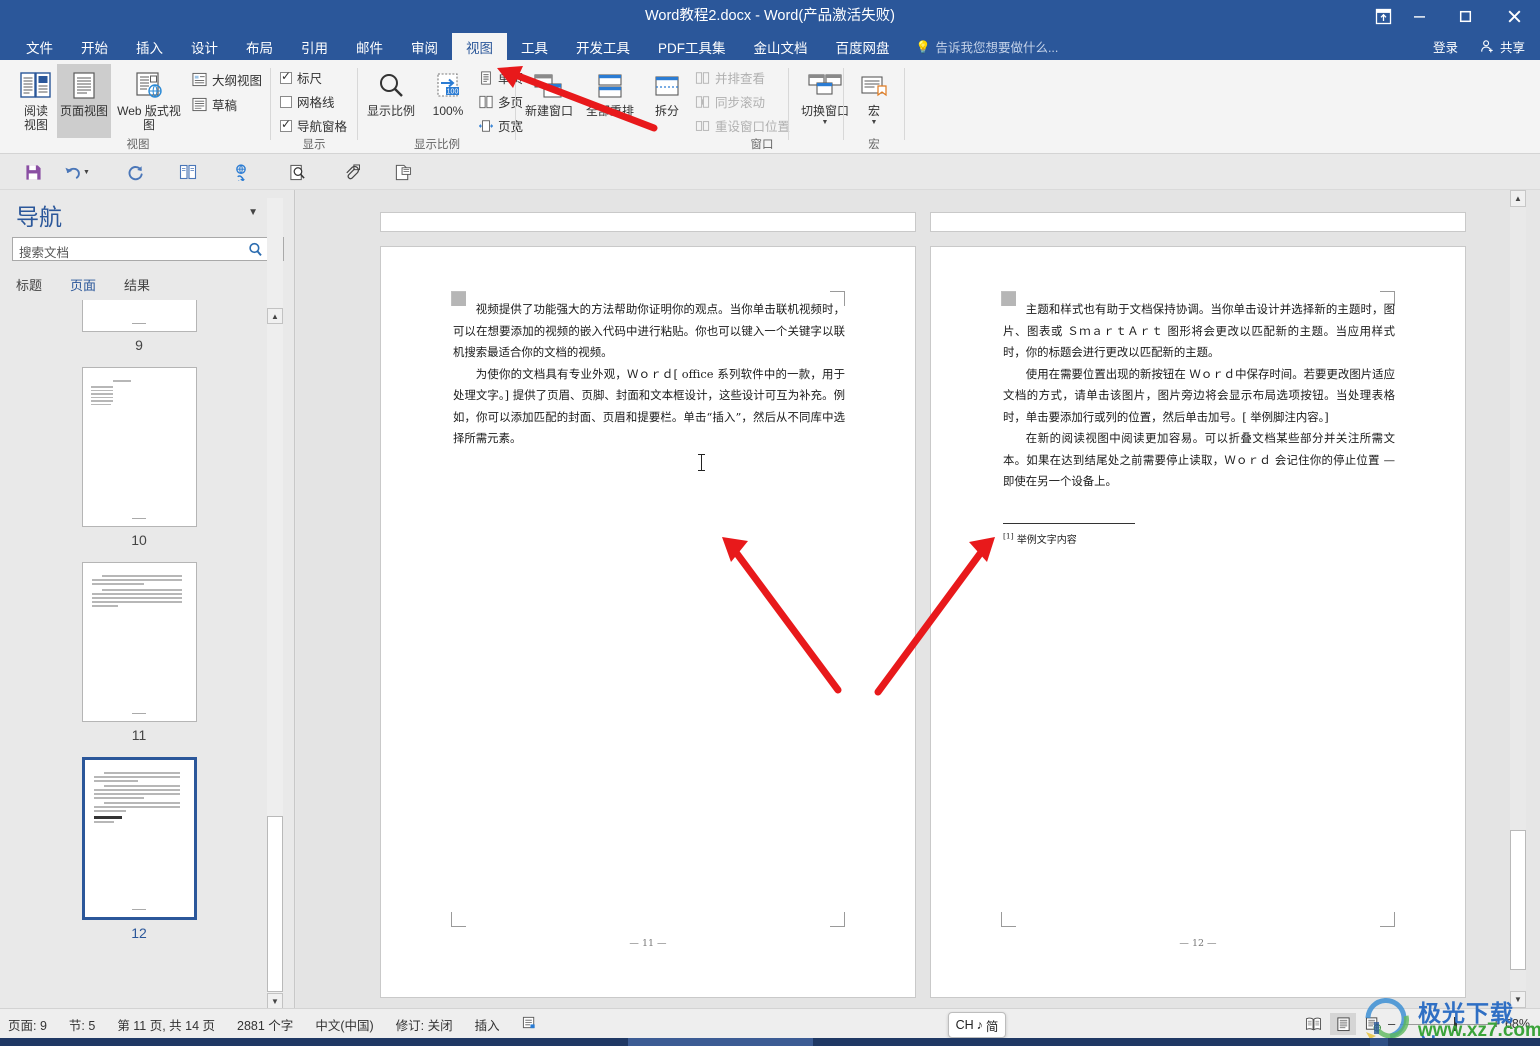 This screenshot has height=1046, width=1540. Describe the element at coordinates (1419, 16) in the screenshot. I see `minimize-button` at that location.